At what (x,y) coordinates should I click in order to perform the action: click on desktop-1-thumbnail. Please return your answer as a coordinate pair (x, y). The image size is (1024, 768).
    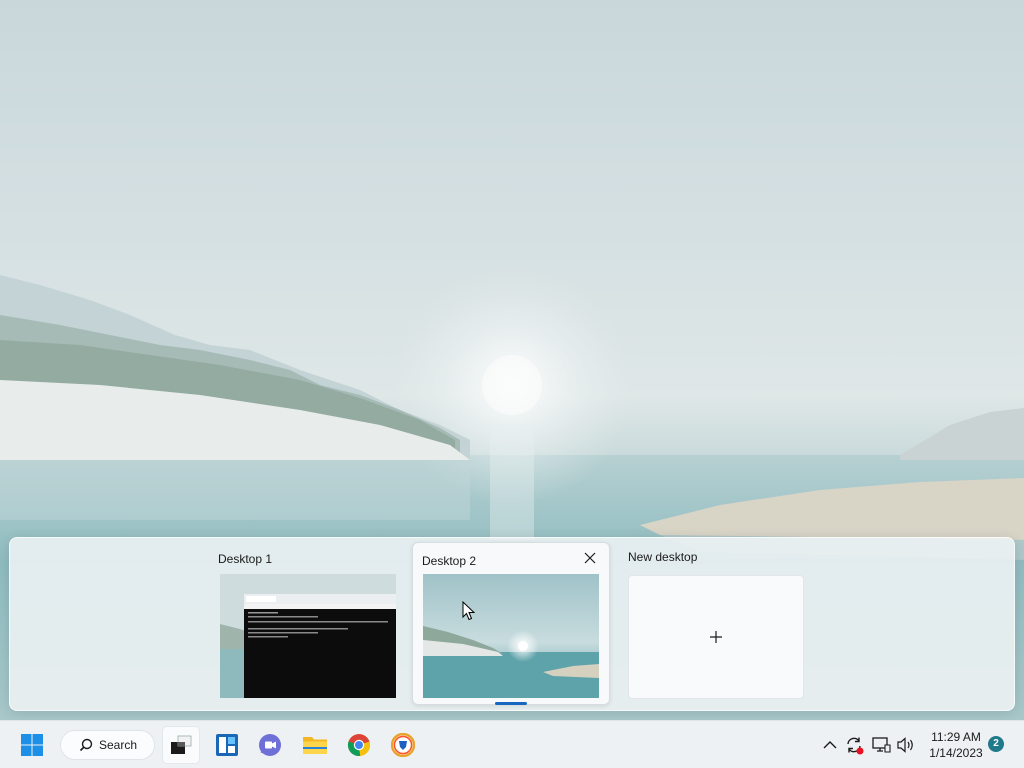
    Looking at the image, I should click on (308, 636).